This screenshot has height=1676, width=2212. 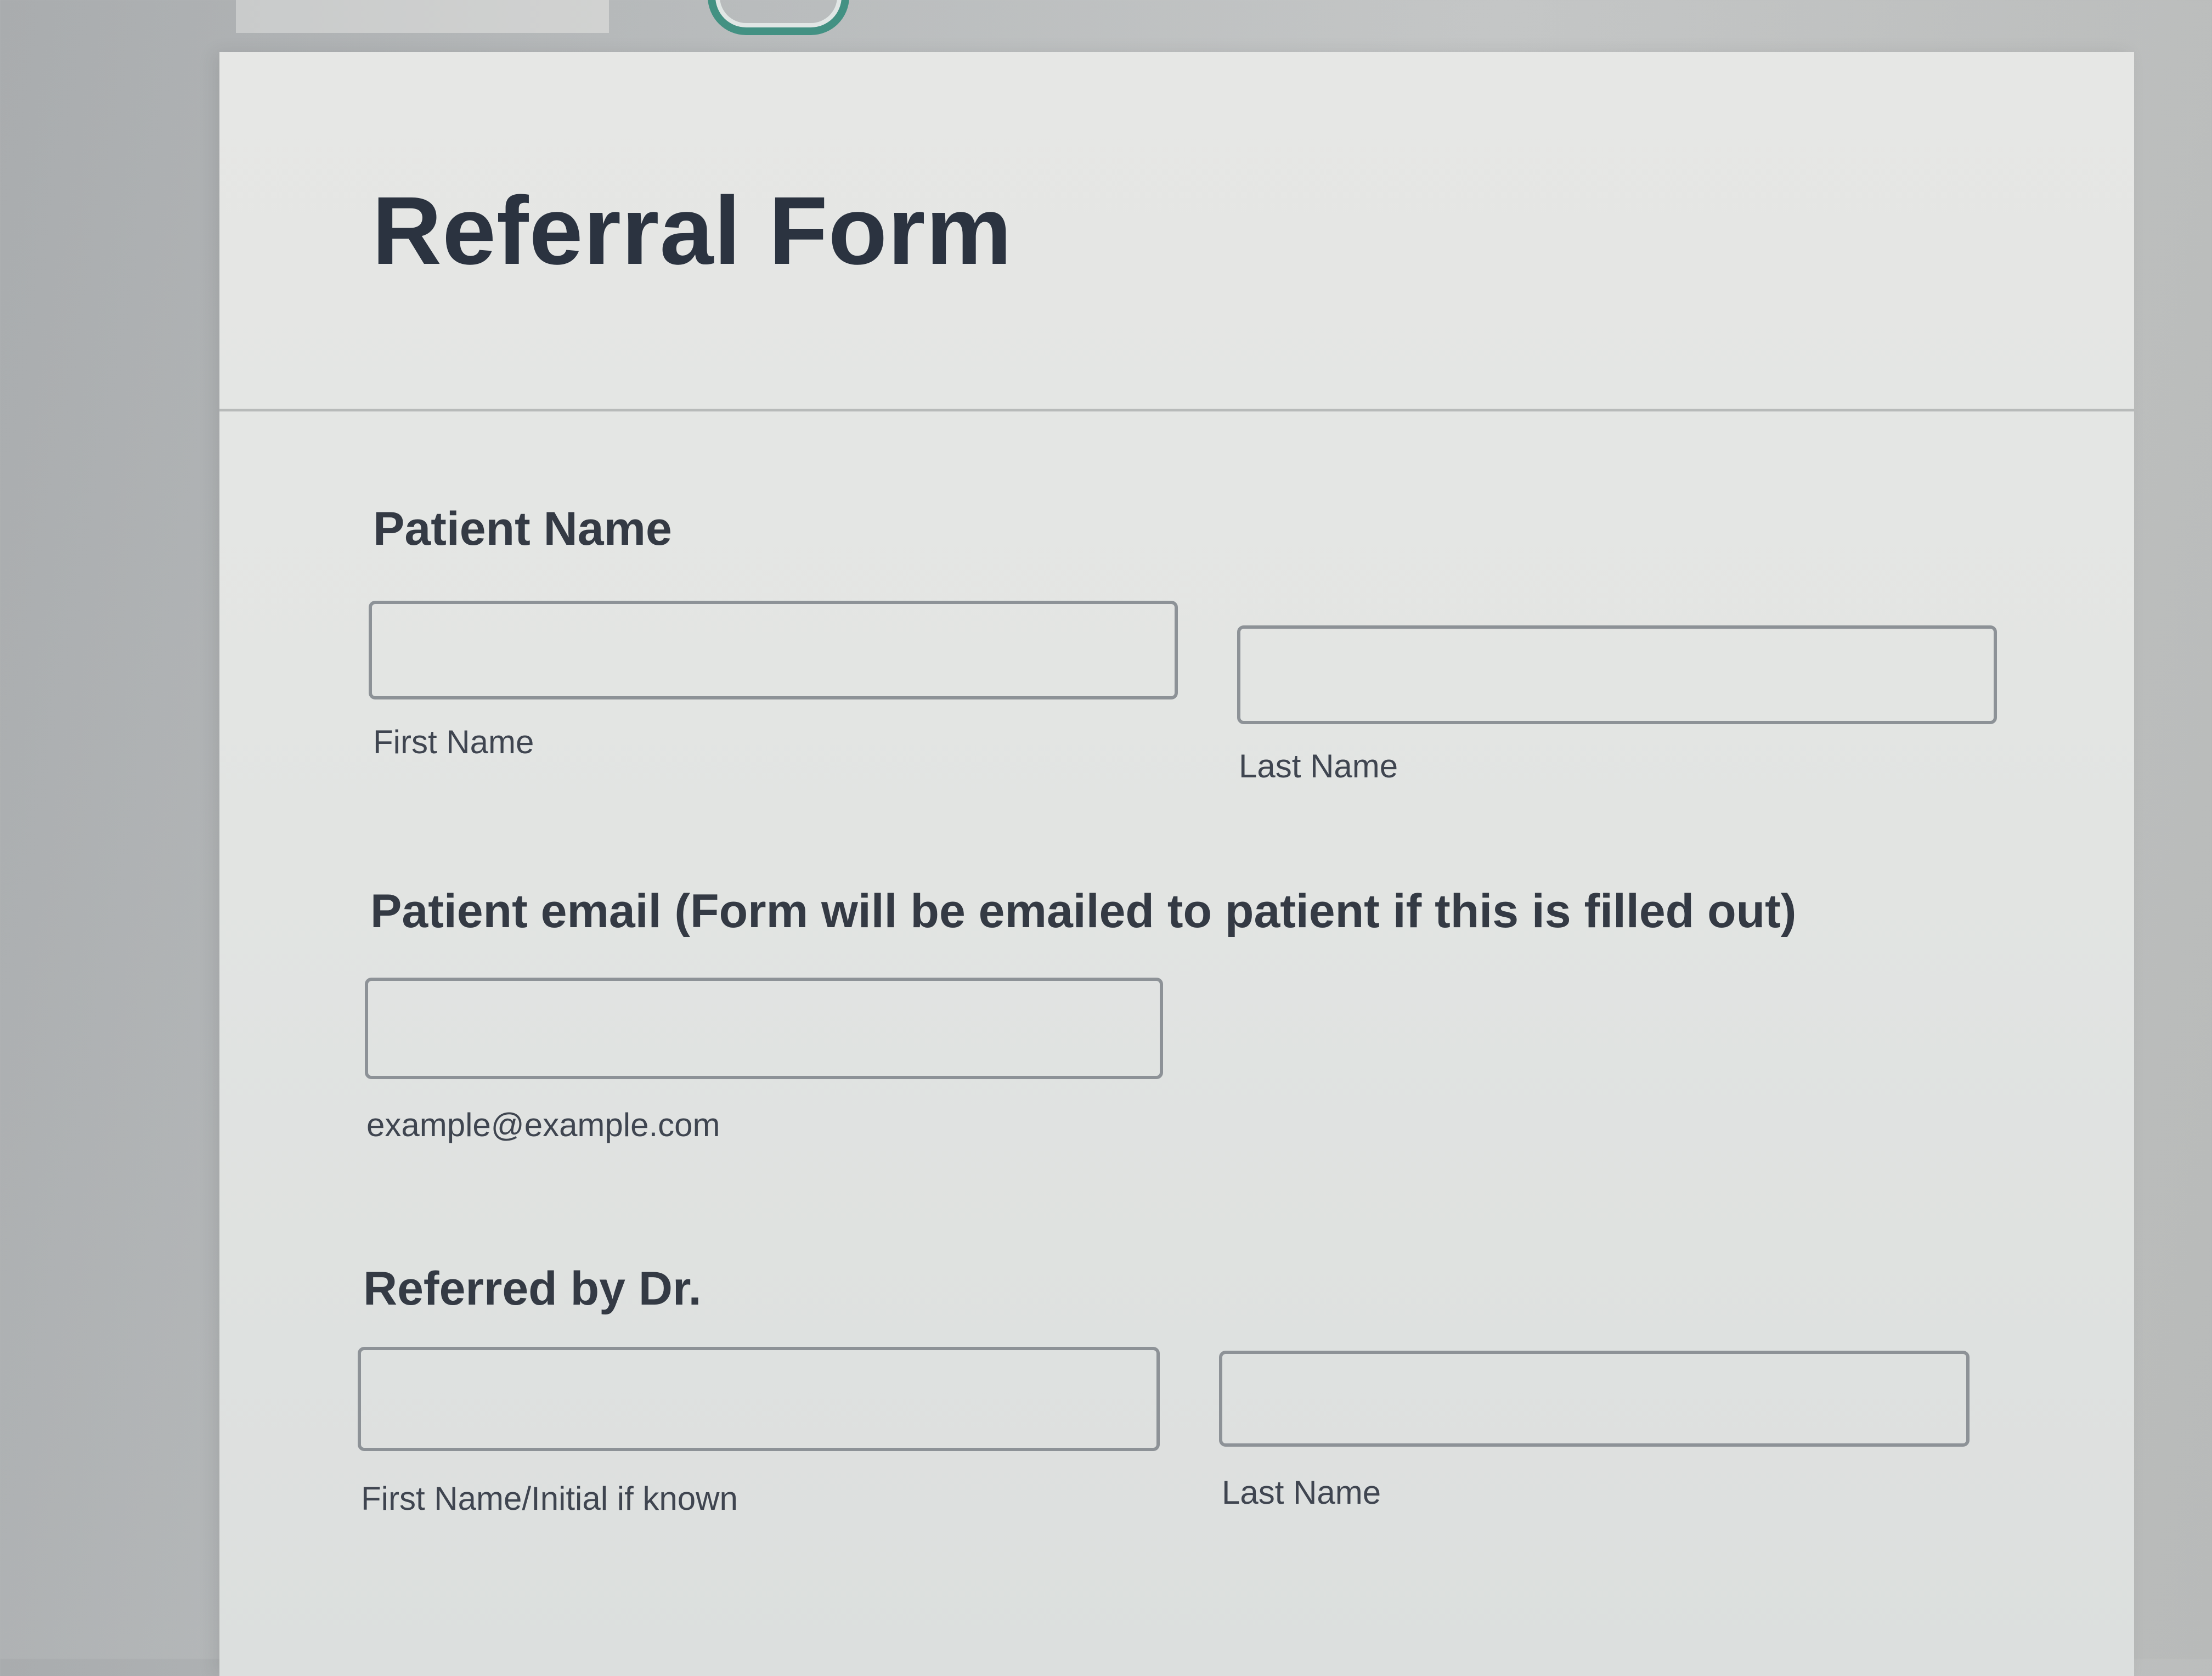 What do you see at coordinates (543, 1125) in the screenshot?
I see `patient-email-caption: example@example.com` at bounding box center [543, 1125].